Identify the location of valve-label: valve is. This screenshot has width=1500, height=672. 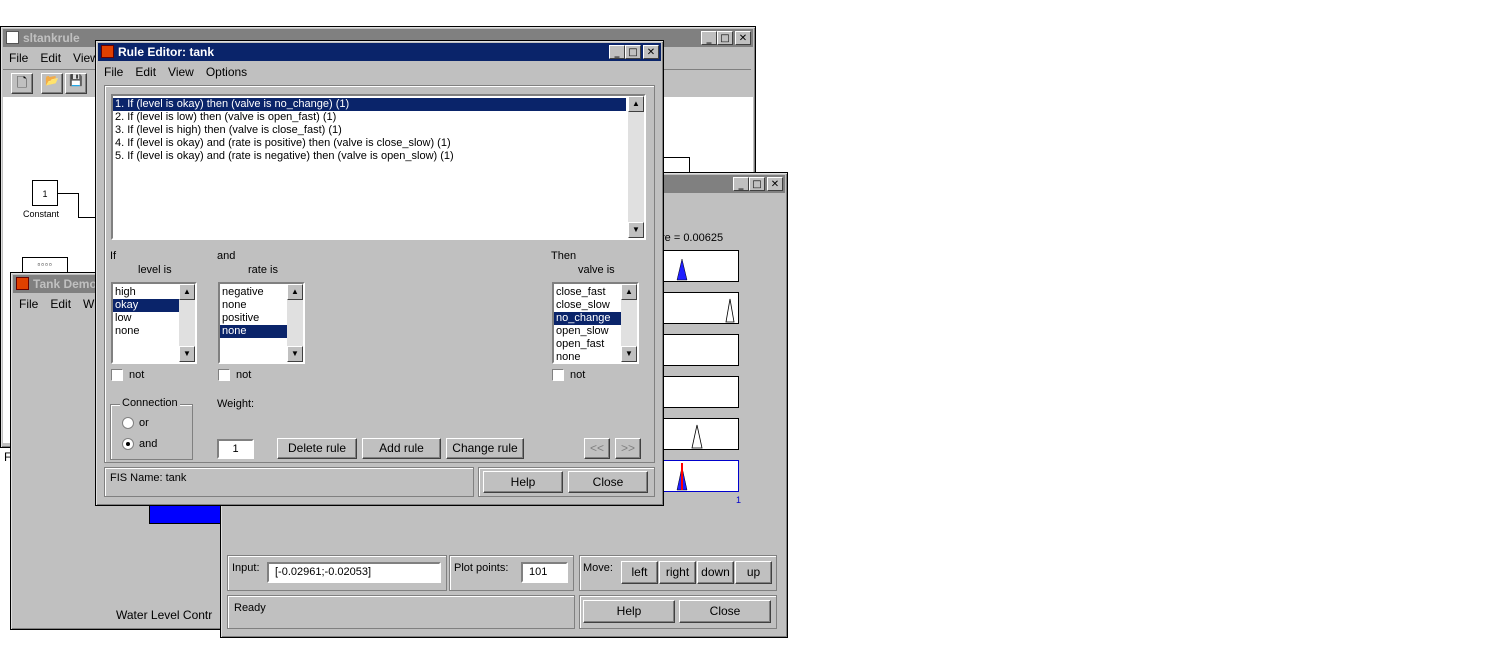
(596, 270).